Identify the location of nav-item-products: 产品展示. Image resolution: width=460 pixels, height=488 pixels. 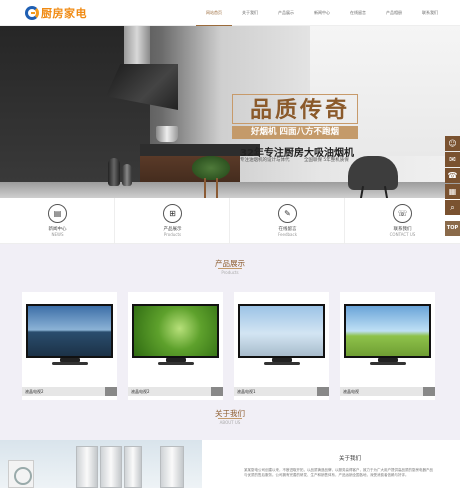
(286, 13).